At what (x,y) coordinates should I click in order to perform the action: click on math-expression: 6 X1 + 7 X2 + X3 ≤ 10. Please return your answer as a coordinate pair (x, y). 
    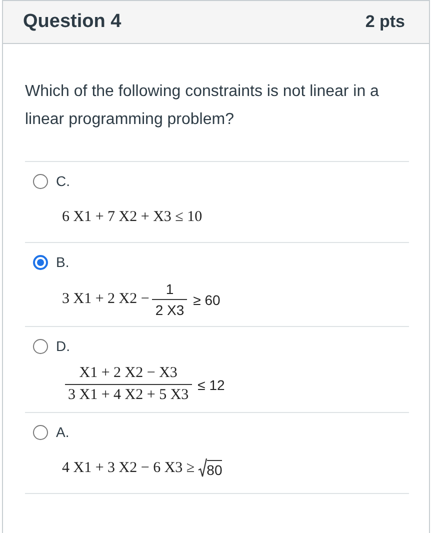
    Looking at the image, I should click on (132, 217).